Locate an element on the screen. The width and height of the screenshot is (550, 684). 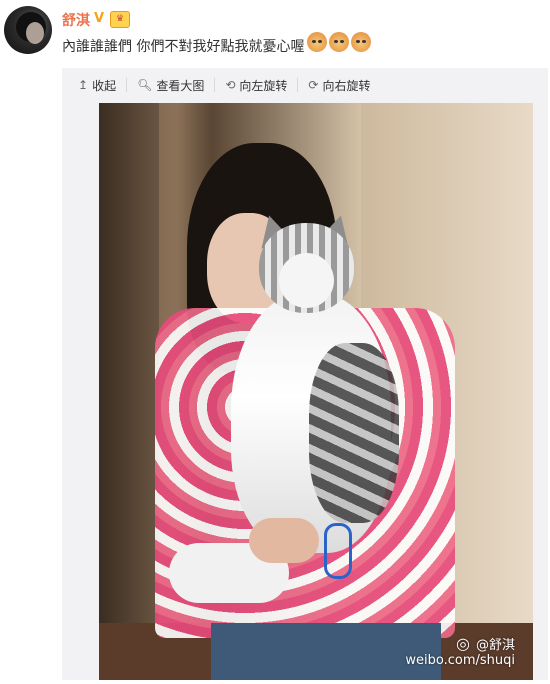
photo-cat-stripes is located at coordinates (354, 433).